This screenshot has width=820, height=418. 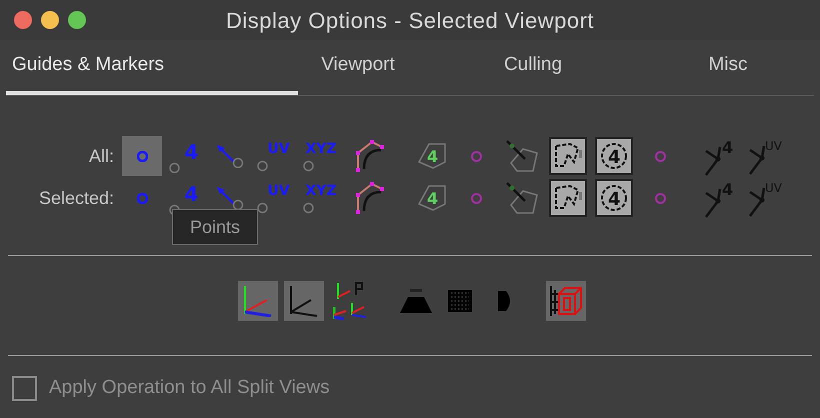 What do you see at coordinates (728, 67) in the screenshot?
I see `tab: Misc` at bounding box center [728, 67].